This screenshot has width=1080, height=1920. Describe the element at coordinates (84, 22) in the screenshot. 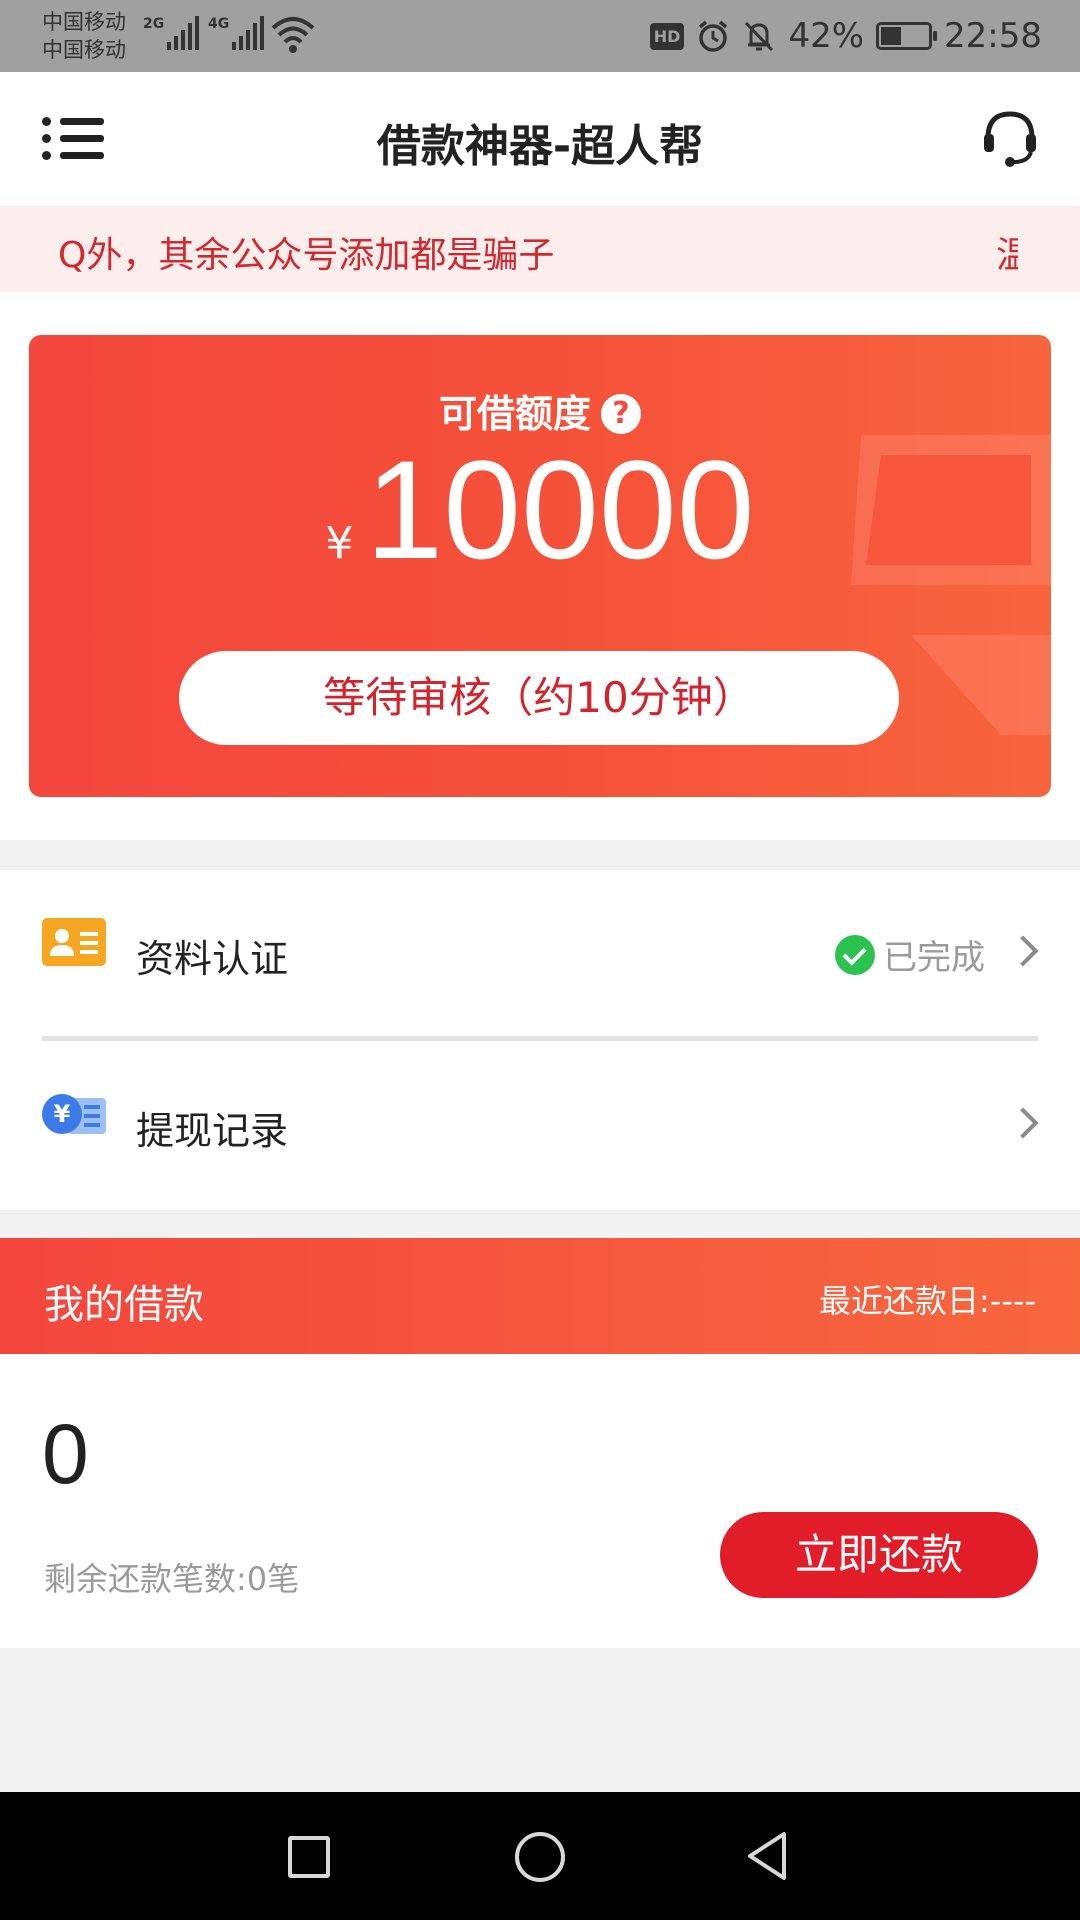

I see `carrier-1: 中国移动` at that location.